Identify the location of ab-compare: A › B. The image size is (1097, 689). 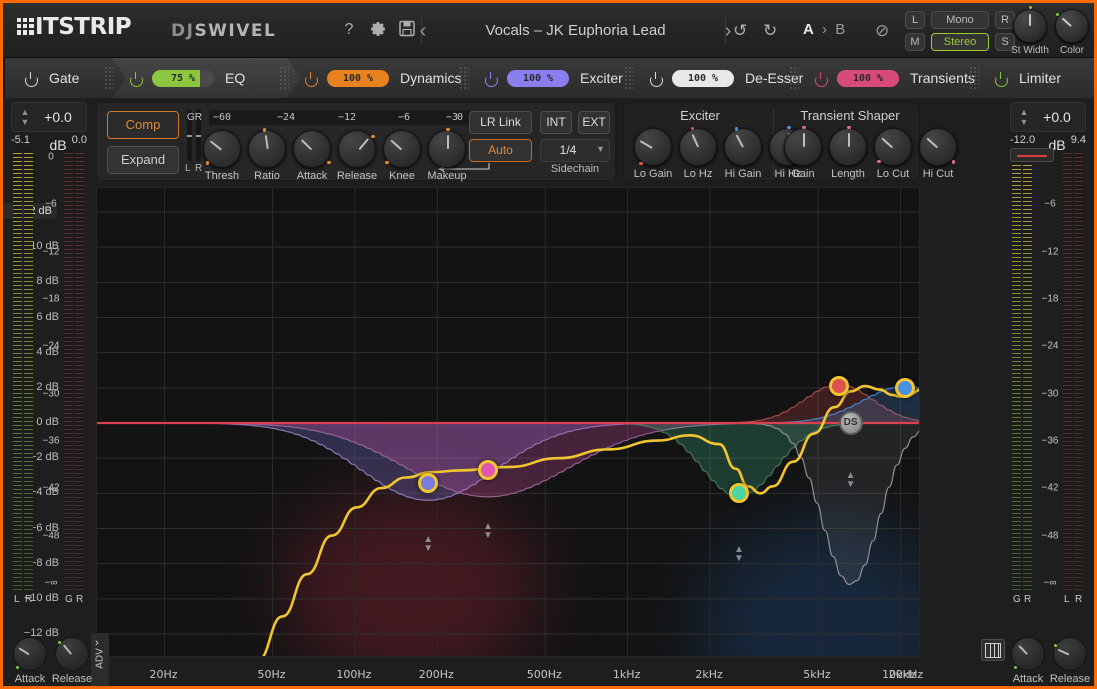
(825, 29).